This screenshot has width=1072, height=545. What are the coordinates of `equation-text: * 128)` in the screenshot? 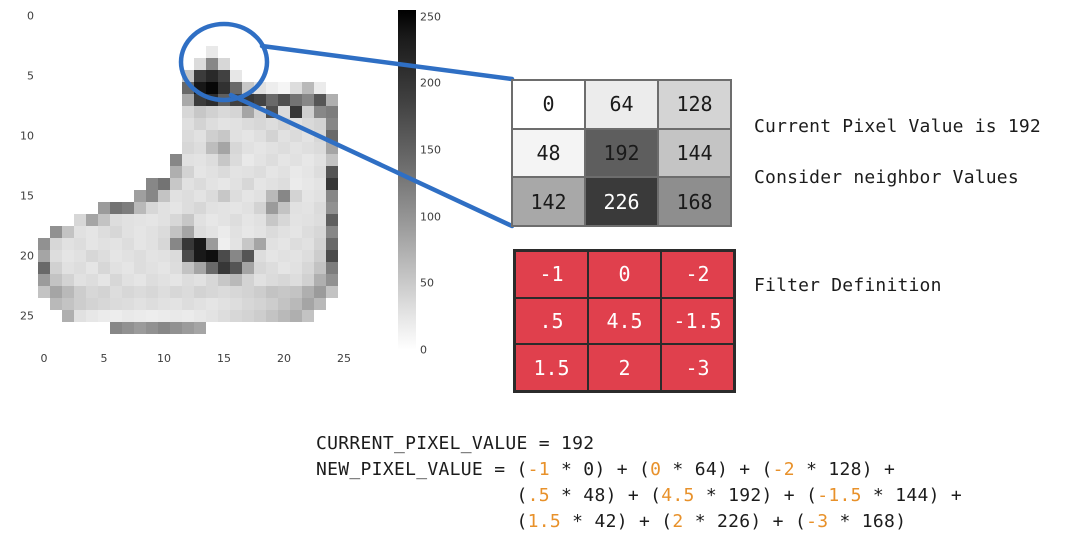 It's located at (833, 469).